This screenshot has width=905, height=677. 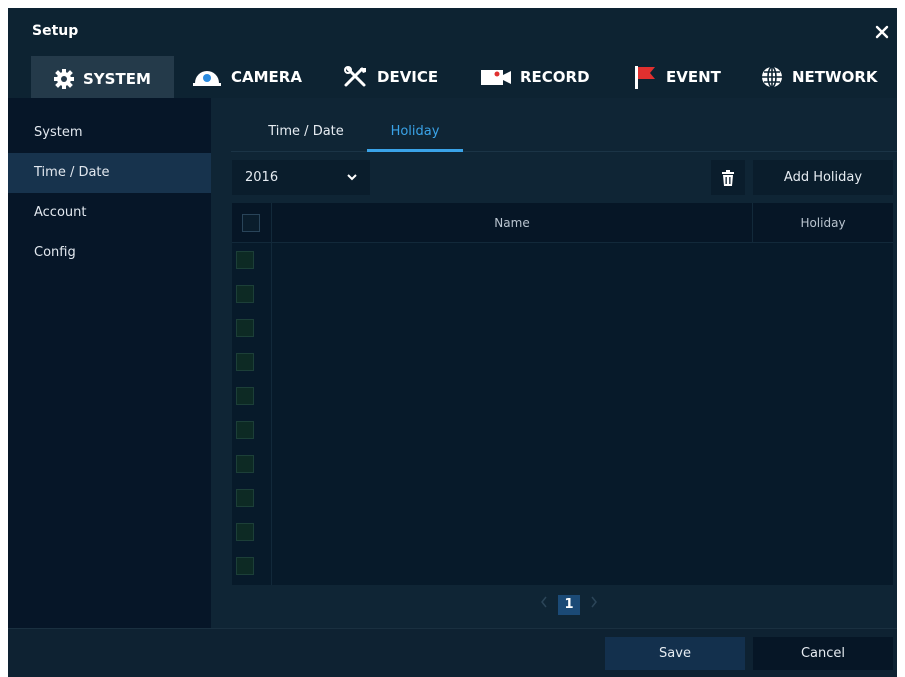 I want to click on sub-tabs: Time / Date Holiday, so click(x=564, y=132).